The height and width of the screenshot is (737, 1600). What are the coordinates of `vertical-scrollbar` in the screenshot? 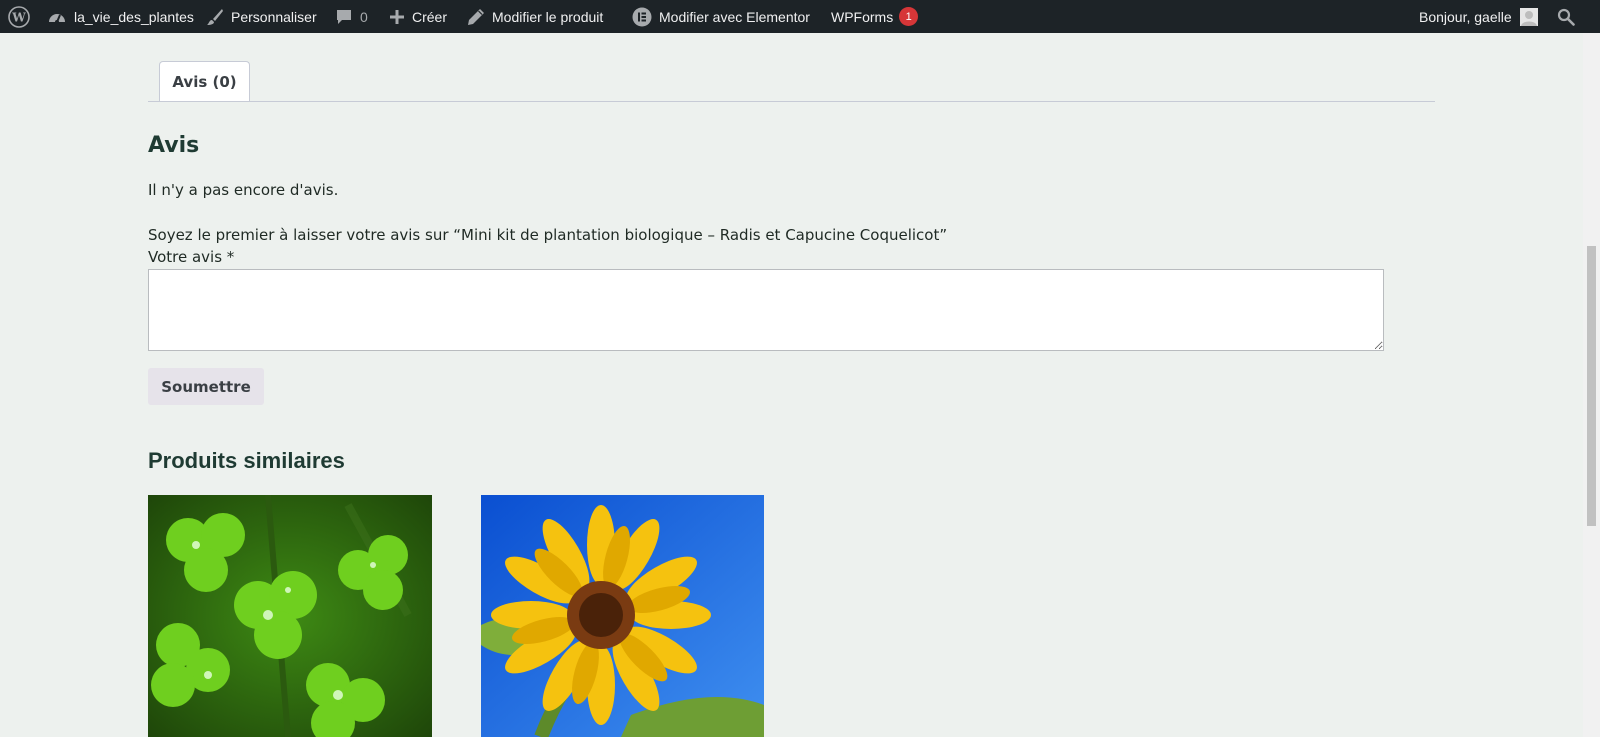 It's located at (1591, 385).